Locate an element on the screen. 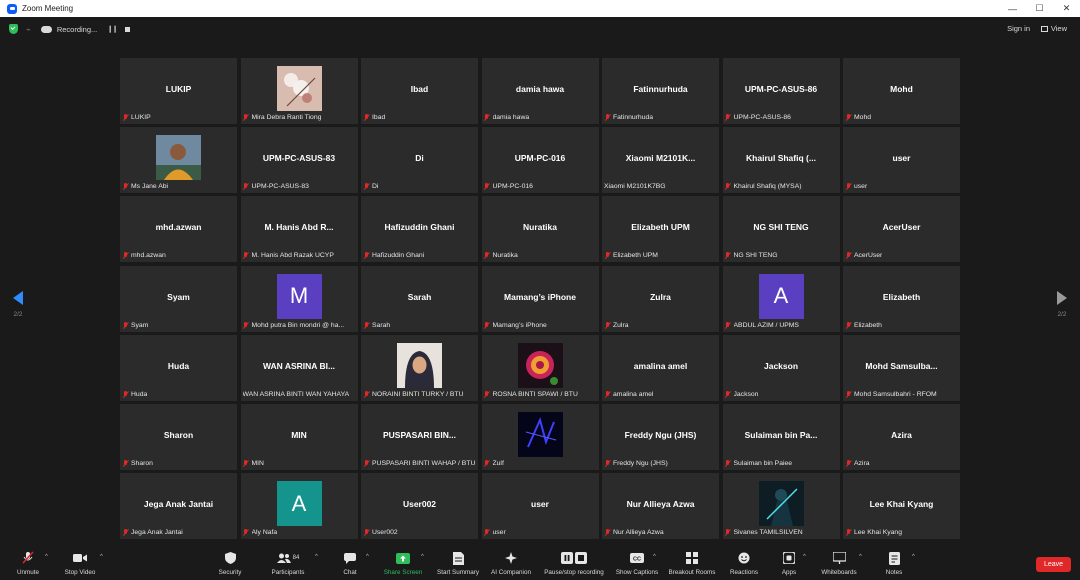  sign-in-link: Sign in is located at coordinates (1018, 28).